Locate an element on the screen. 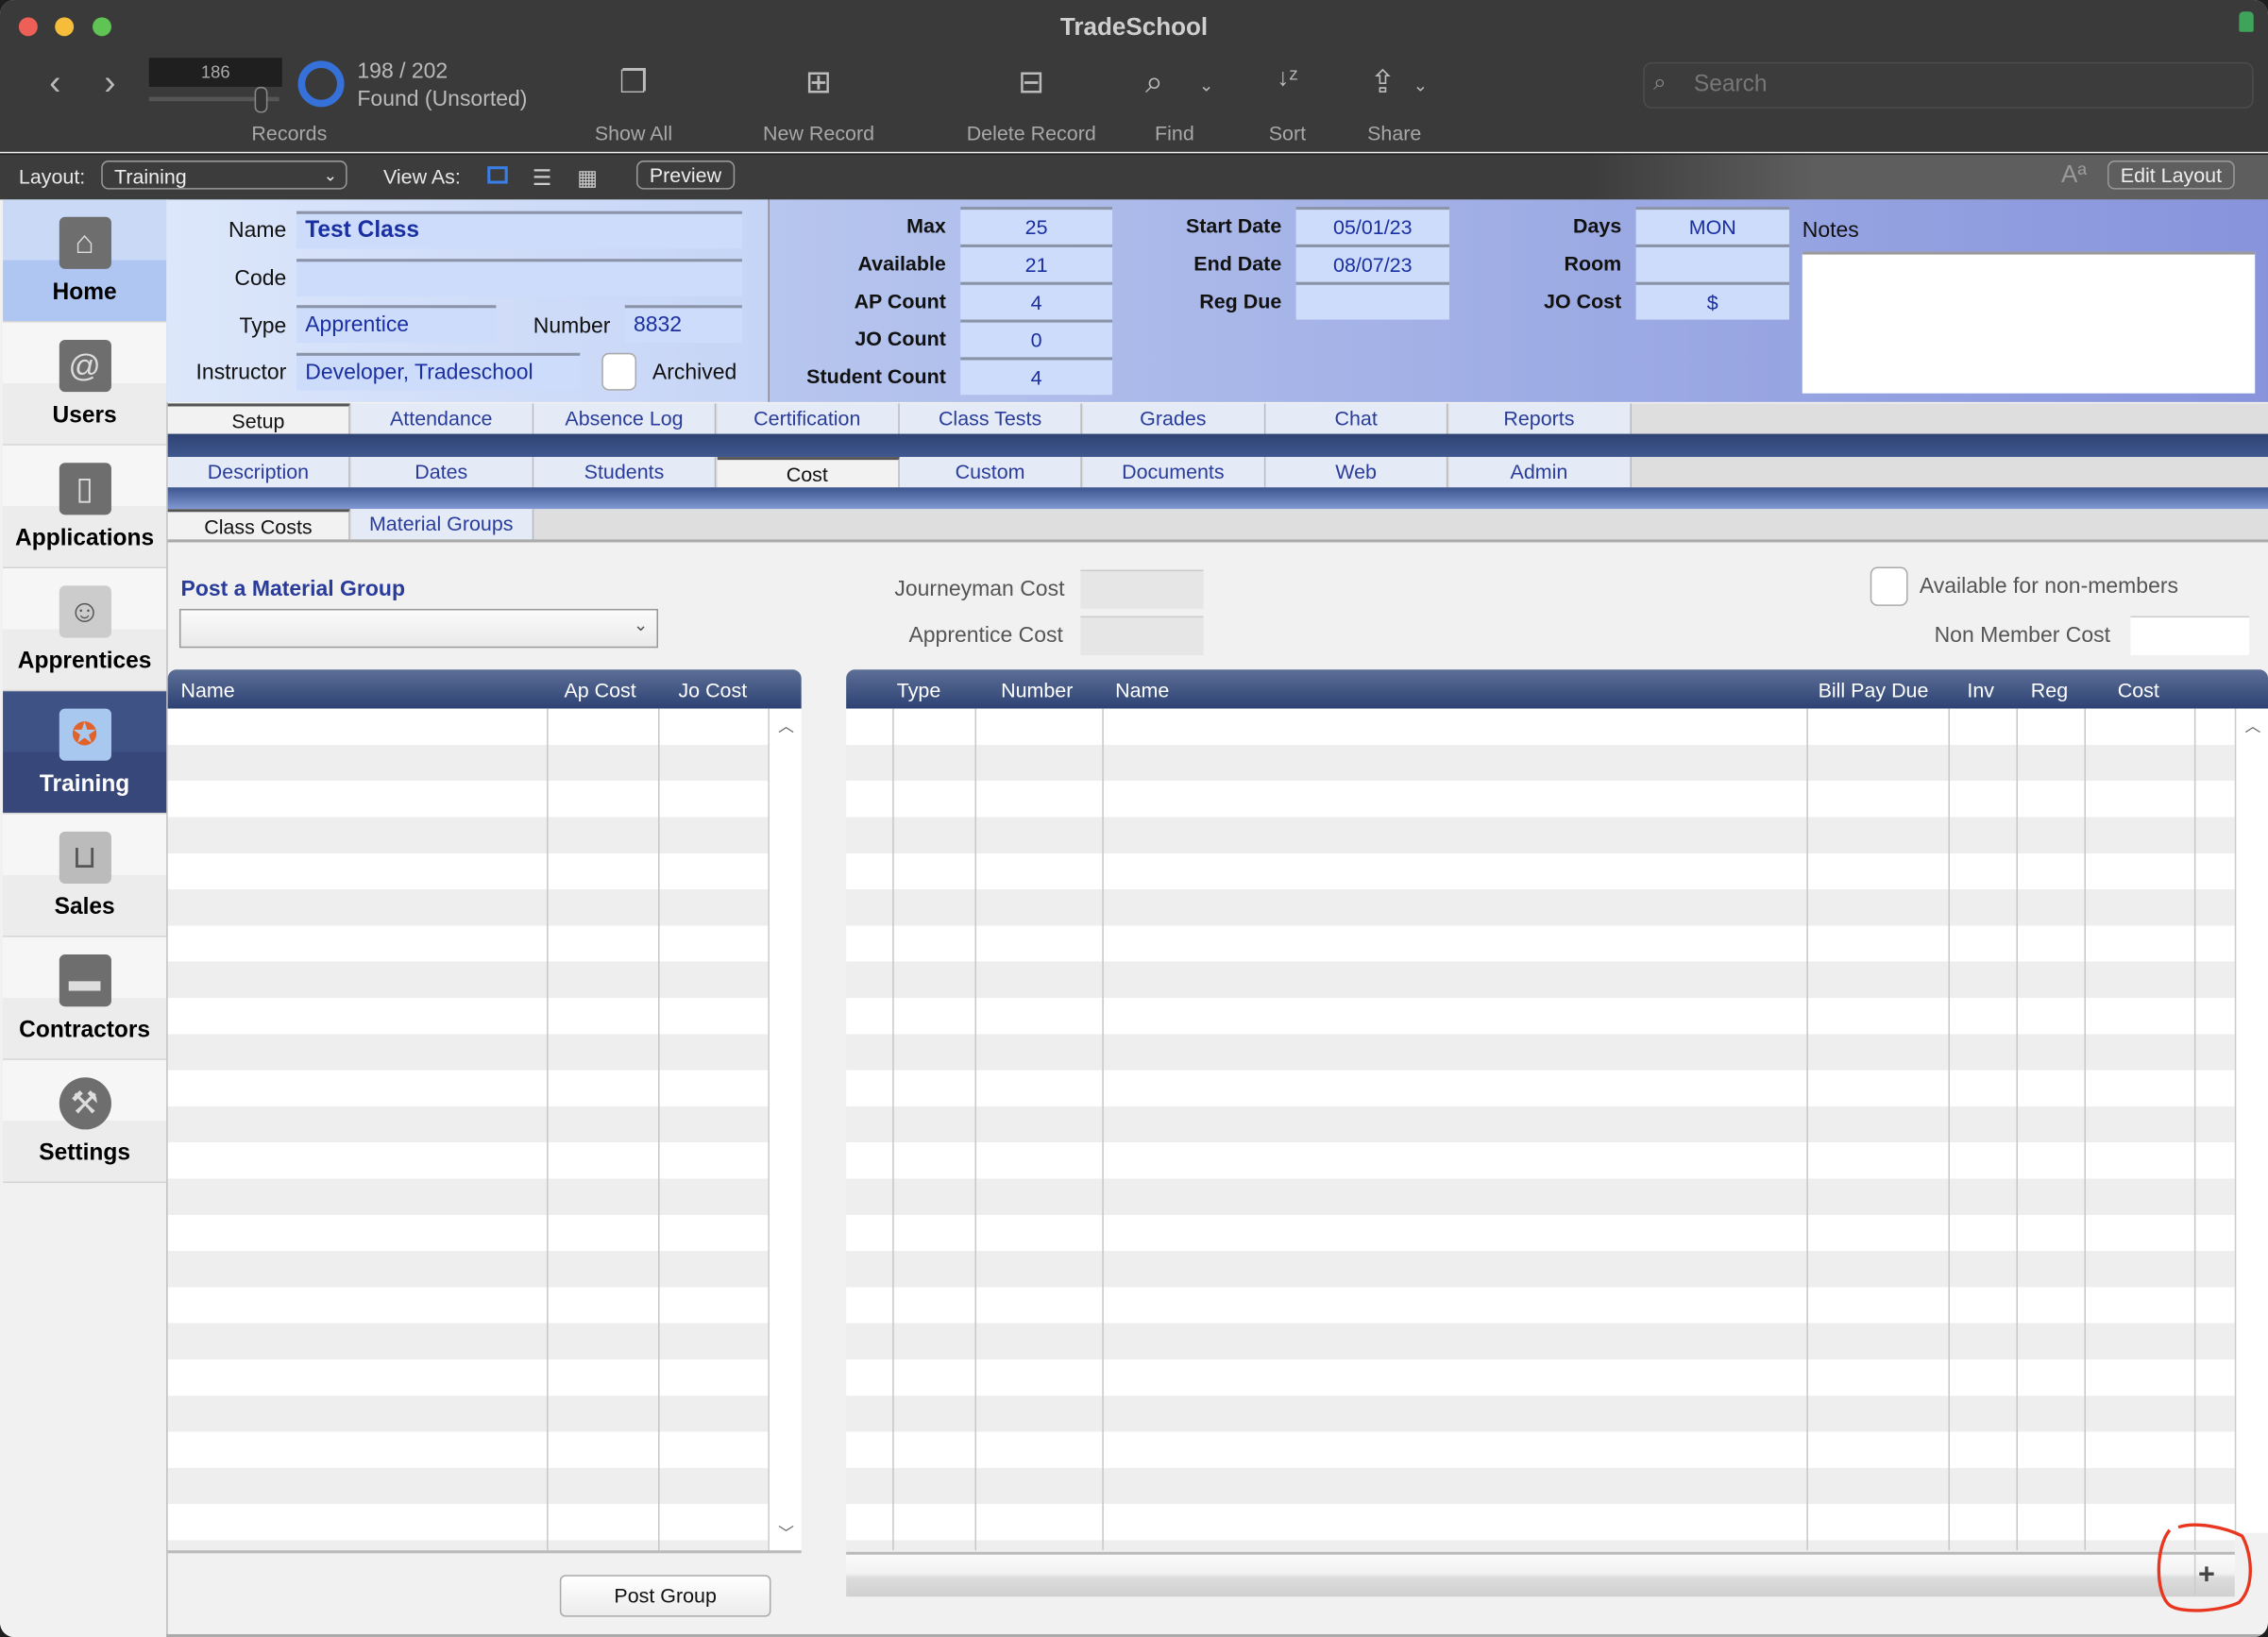  records-label: Records is located at coordinates (289, 133).